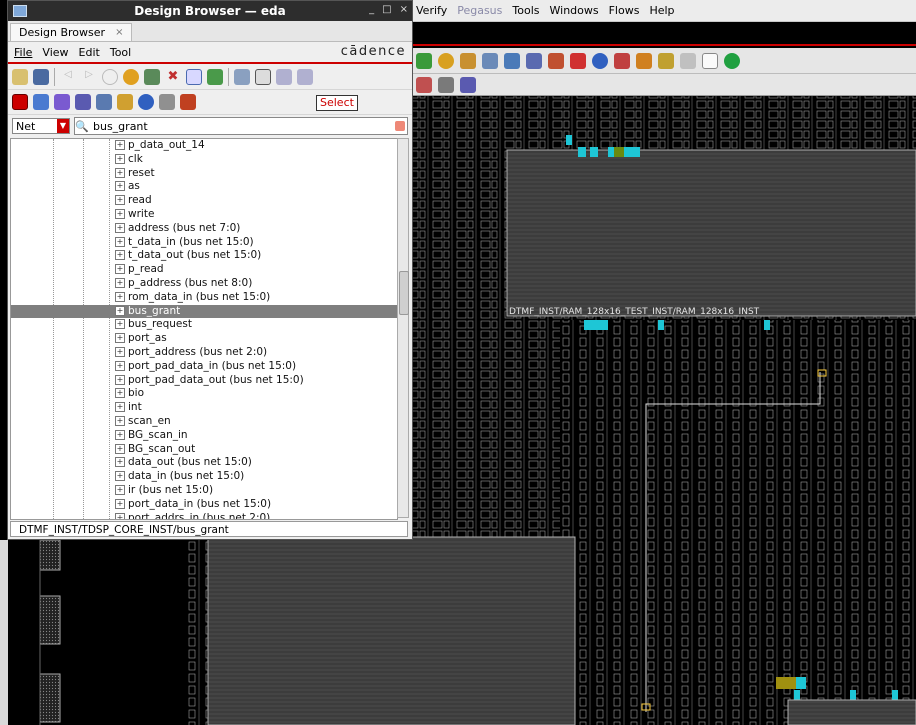 This screenshot has height=725, width=916. Describe the element at coordinates (624, 10) in the screenshot. I see `main-menu-flows: Flows` at that location.